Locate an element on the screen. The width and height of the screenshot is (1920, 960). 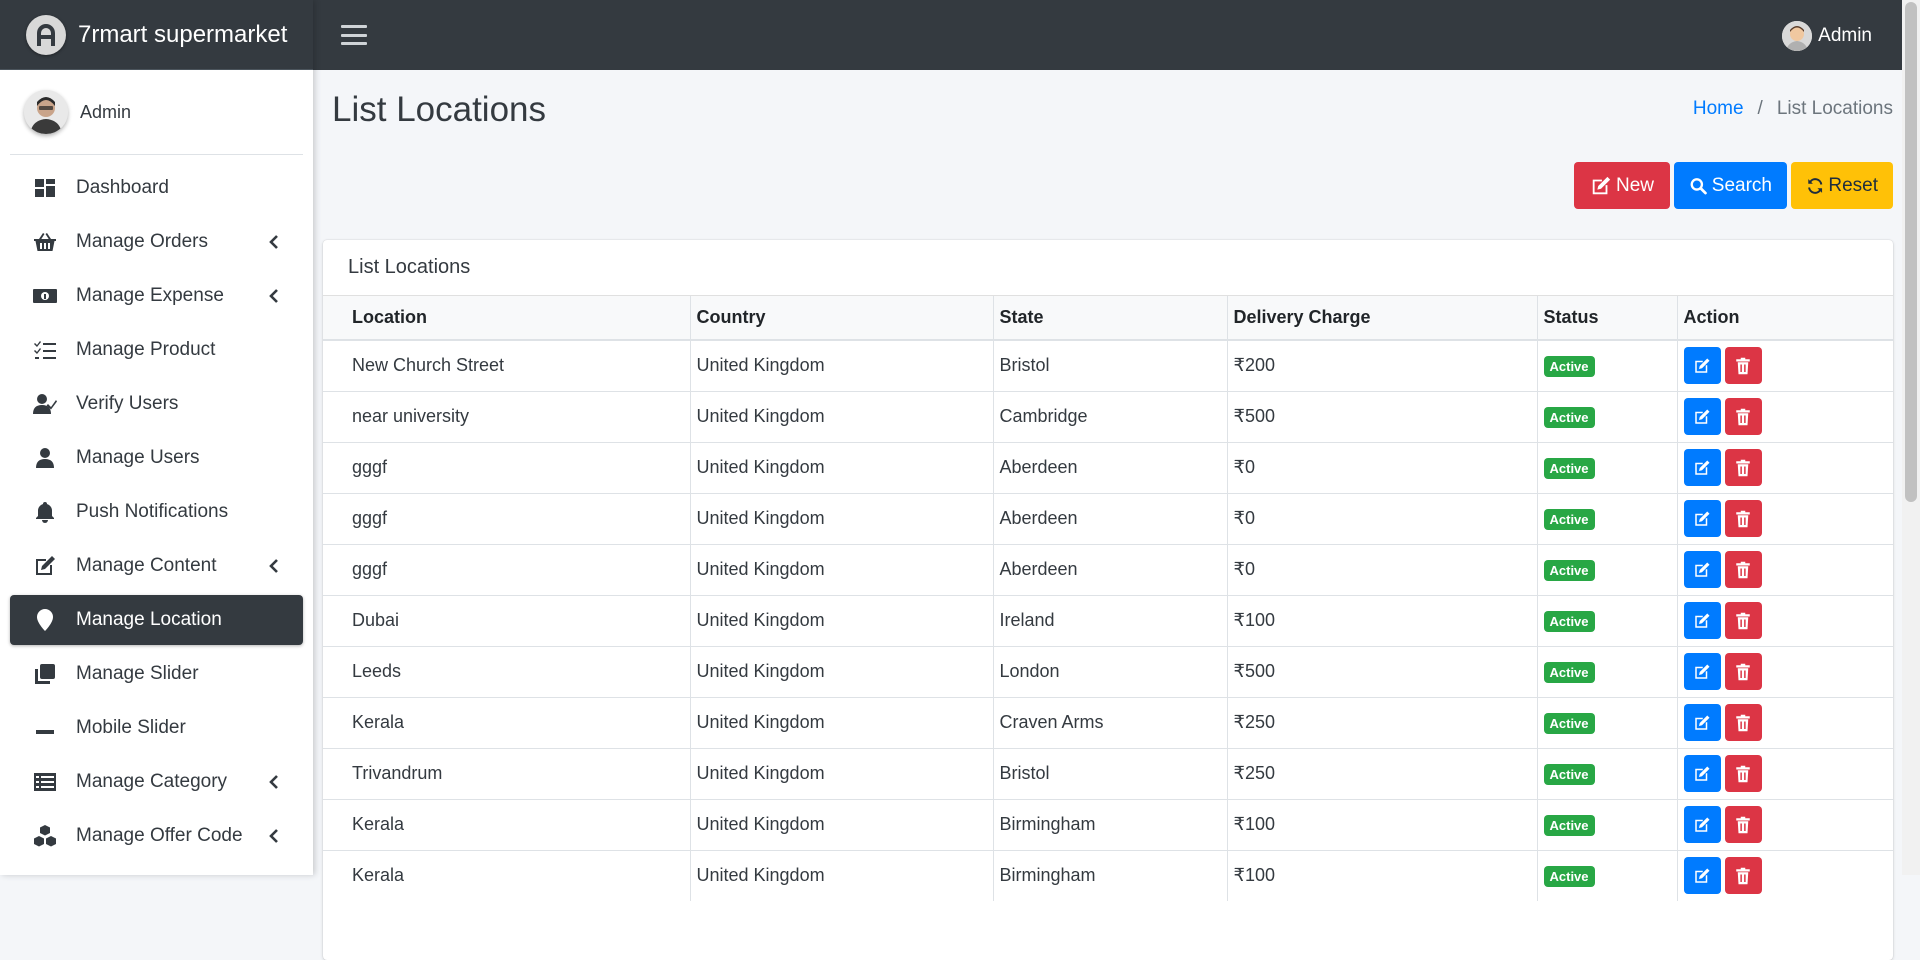
page-scrollbar is located at coordinates (1911, 437).